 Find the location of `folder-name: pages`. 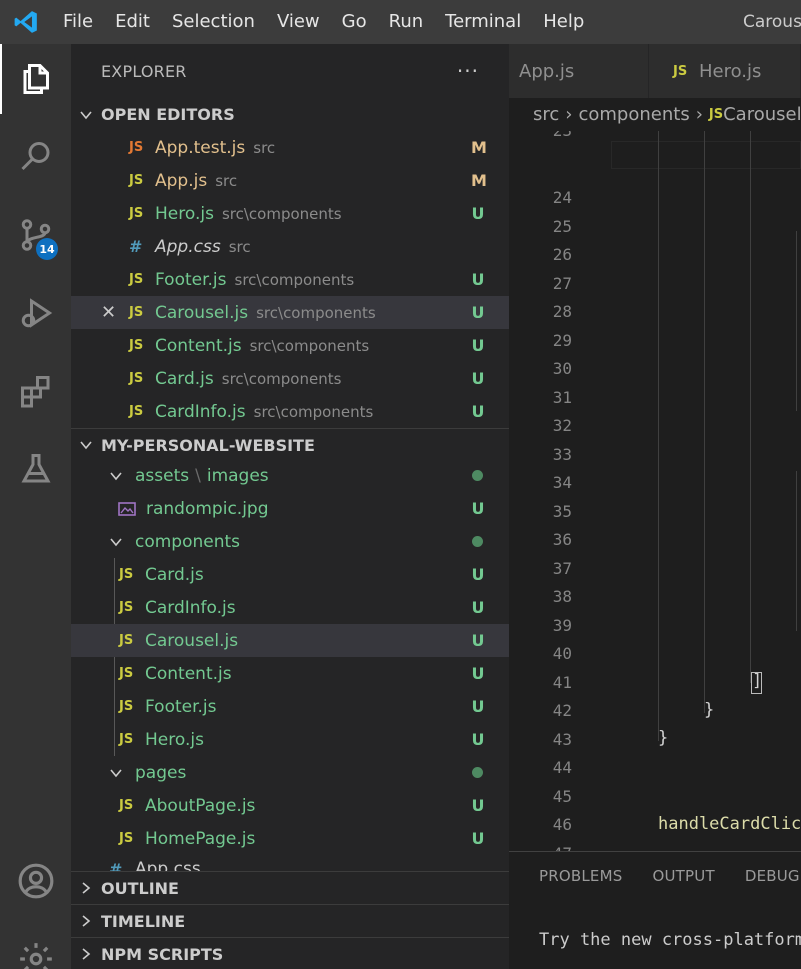

folder-name: pages is located at coordinates (161, 772).